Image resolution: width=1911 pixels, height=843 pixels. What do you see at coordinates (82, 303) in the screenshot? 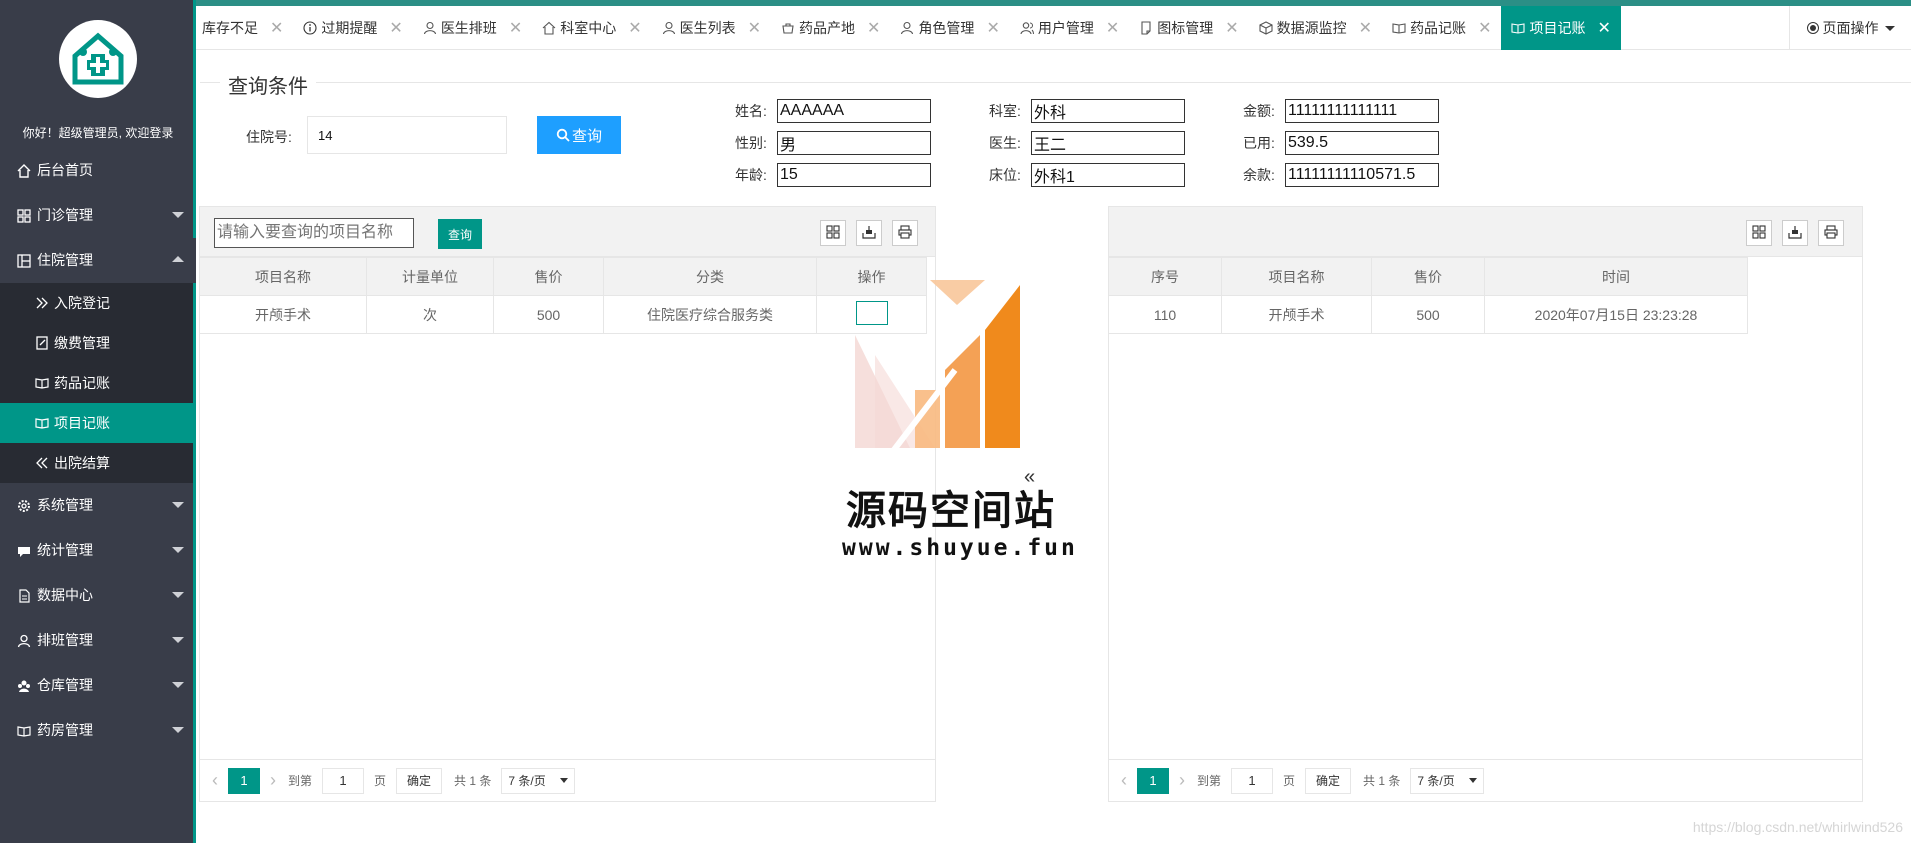
I see `sub-item-label: 入院登记` at bounding box center [82, 303].